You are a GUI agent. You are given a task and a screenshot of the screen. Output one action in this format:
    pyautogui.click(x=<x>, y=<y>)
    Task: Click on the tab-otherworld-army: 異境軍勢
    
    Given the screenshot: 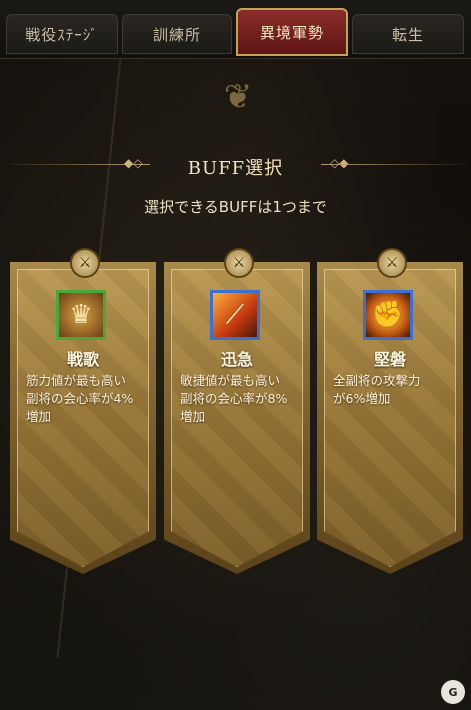 What is the action you would take?
    pyautogui.click(x=292, y=32)
    